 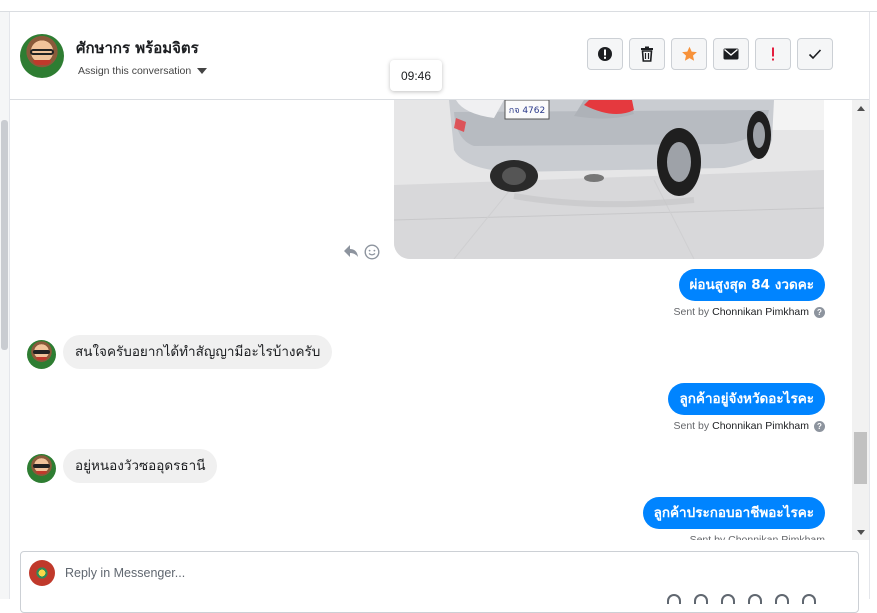 I want to click on car-photo-attachment: กจ 4762, so click(x=609, y=179).